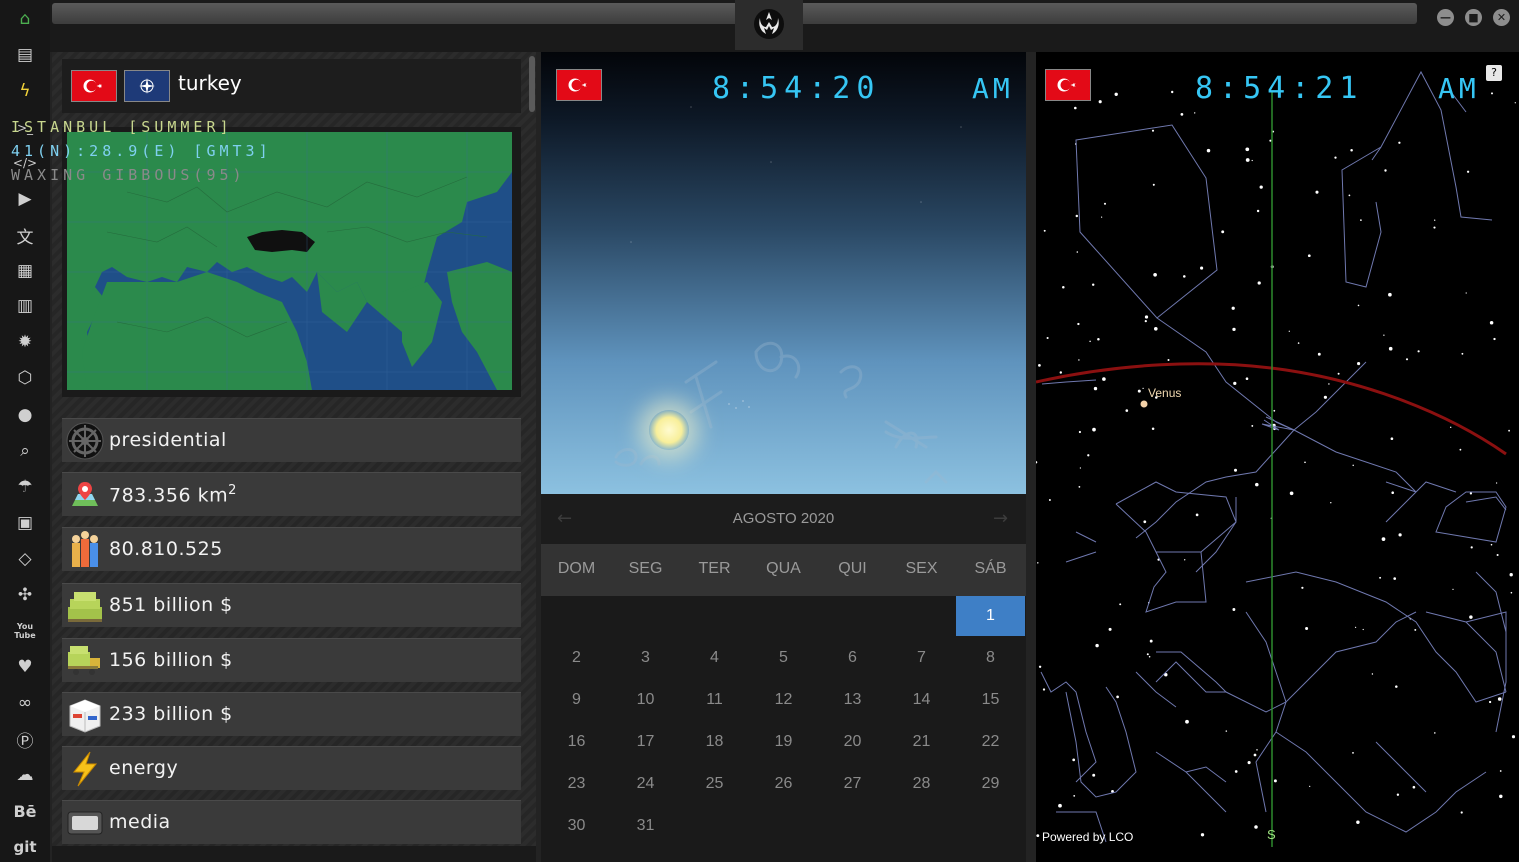 This screenshot has width=1519, height=862. I want to click on nato-flag-icon, so click(147, 86).